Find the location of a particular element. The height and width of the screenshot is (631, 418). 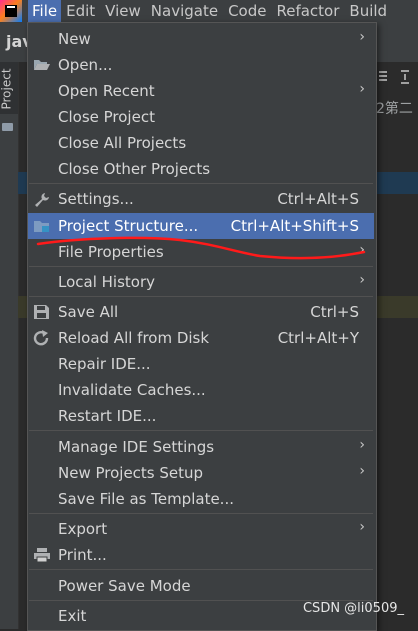

menu-item-project-structure: Project Structure... Ctrl+Alt+Shift+S is located at coordinates (201, 226).